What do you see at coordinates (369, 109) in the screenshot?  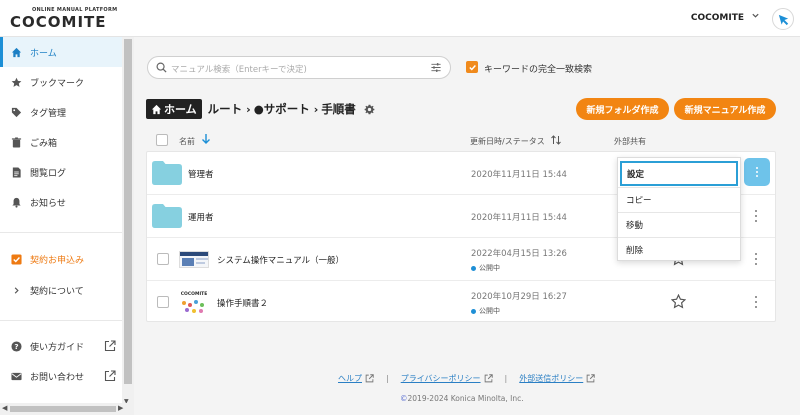 I see `gear-icon` at bounding box center [369, 109].